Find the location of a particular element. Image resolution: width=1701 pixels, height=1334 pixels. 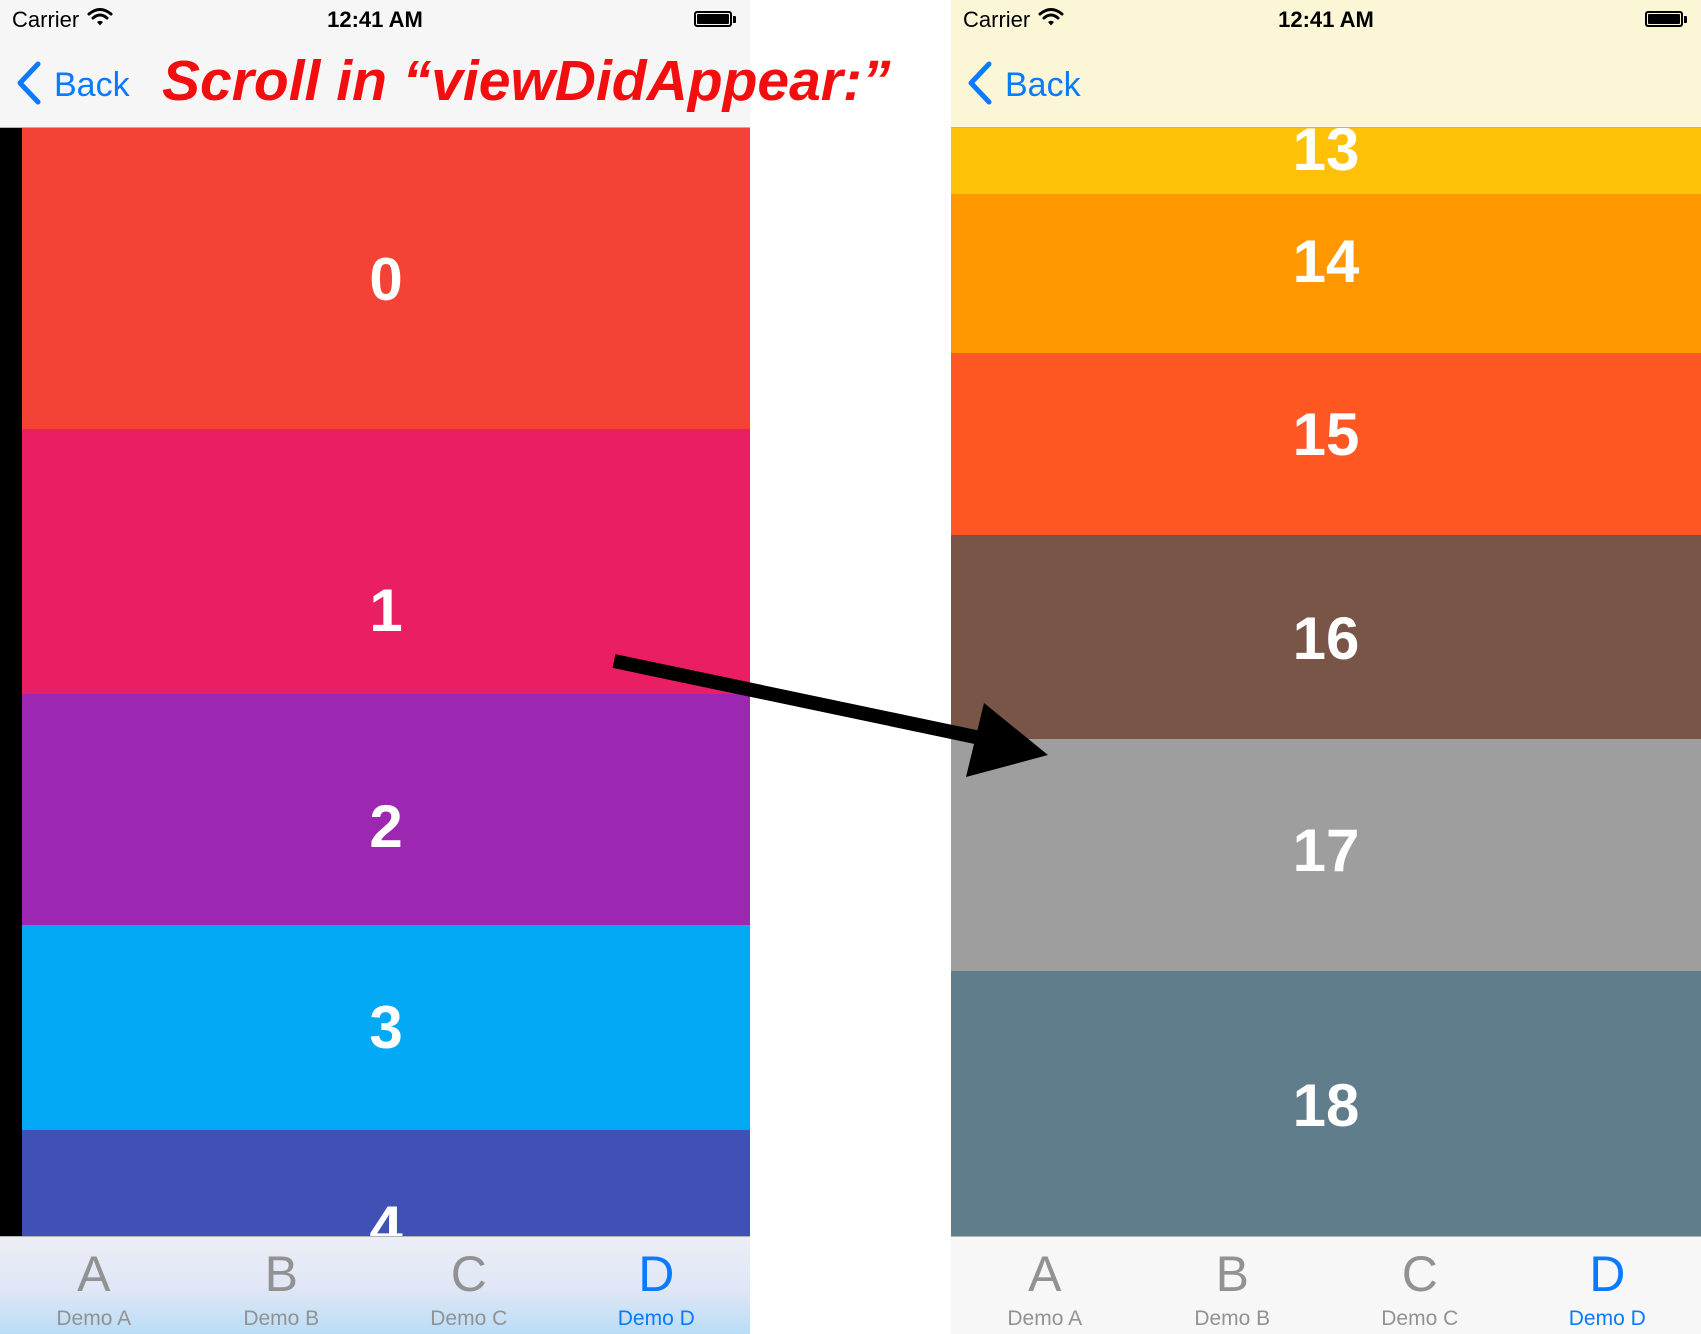

table-cell: 16 is located at coordinates (1326, 637).